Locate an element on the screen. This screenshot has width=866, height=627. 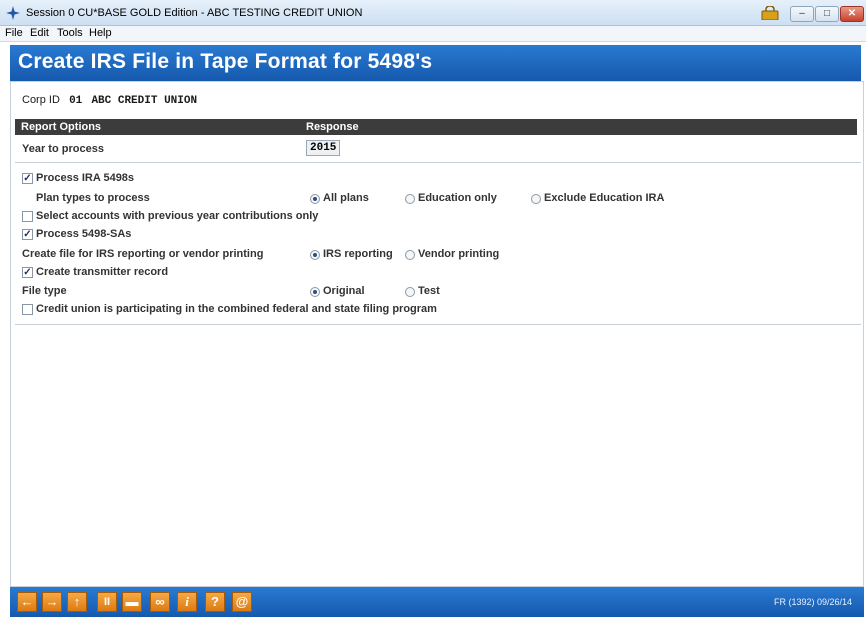
plan-exclude-label: Exclude Education IRA is located at coordinates (604, 198).